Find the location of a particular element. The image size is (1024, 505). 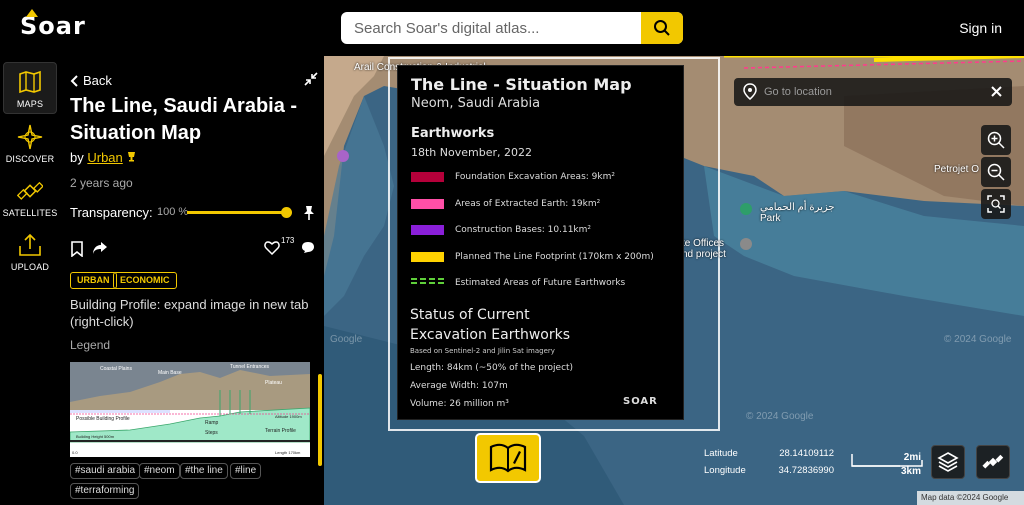

longitude-label: Longitude is located at coordinates (725, 470).